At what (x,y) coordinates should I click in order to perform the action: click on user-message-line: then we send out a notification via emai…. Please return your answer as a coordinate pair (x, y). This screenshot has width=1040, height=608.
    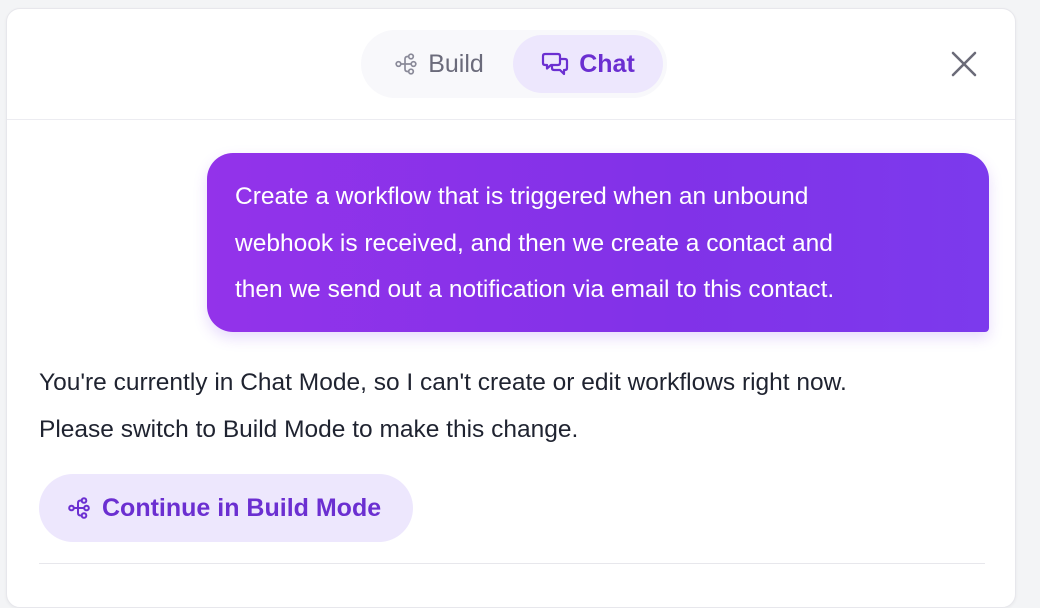
    Looking at the image, I should click on (535, 289).